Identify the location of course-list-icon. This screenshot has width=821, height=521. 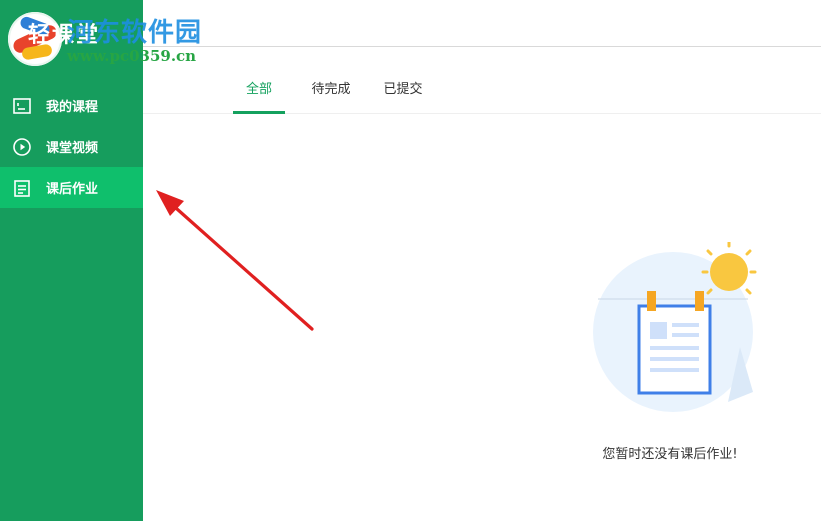
(22, 106).